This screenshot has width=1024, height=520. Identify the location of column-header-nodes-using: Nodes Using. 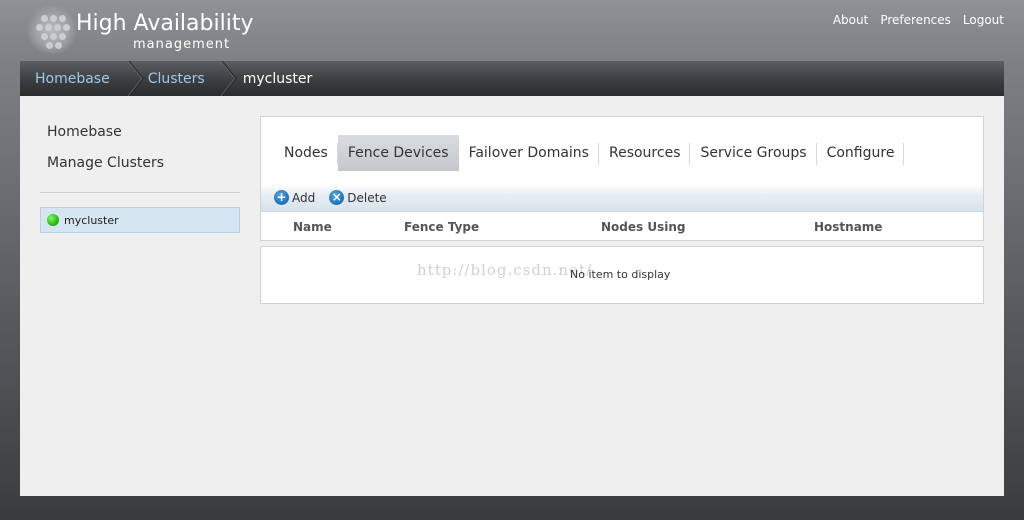
(643, 227).